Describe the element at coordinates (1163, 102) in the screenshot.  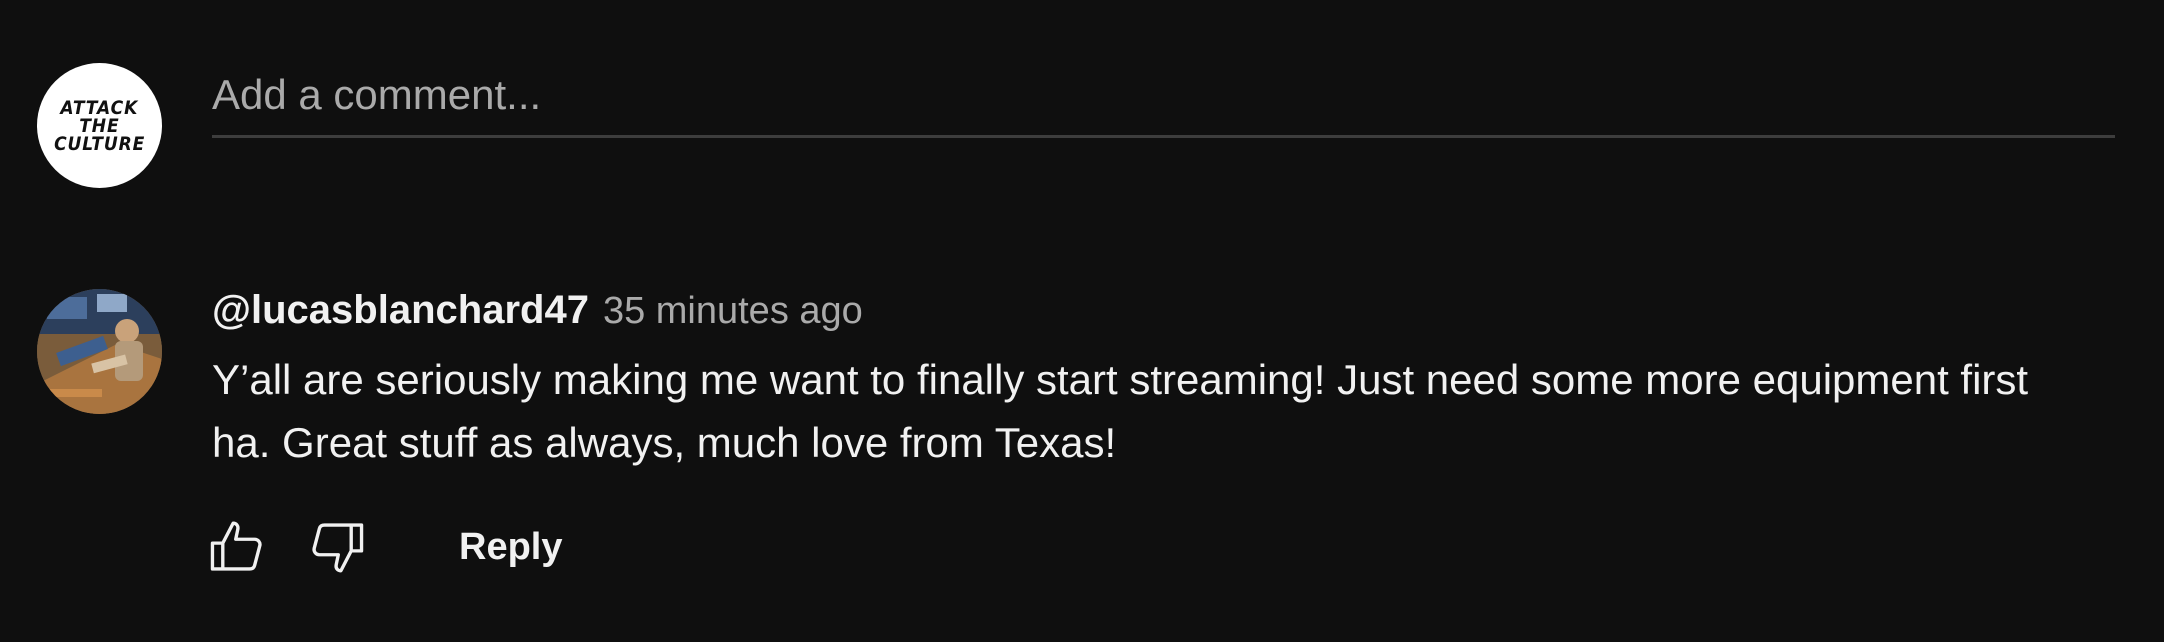
I see `add-comment-input` at that location.